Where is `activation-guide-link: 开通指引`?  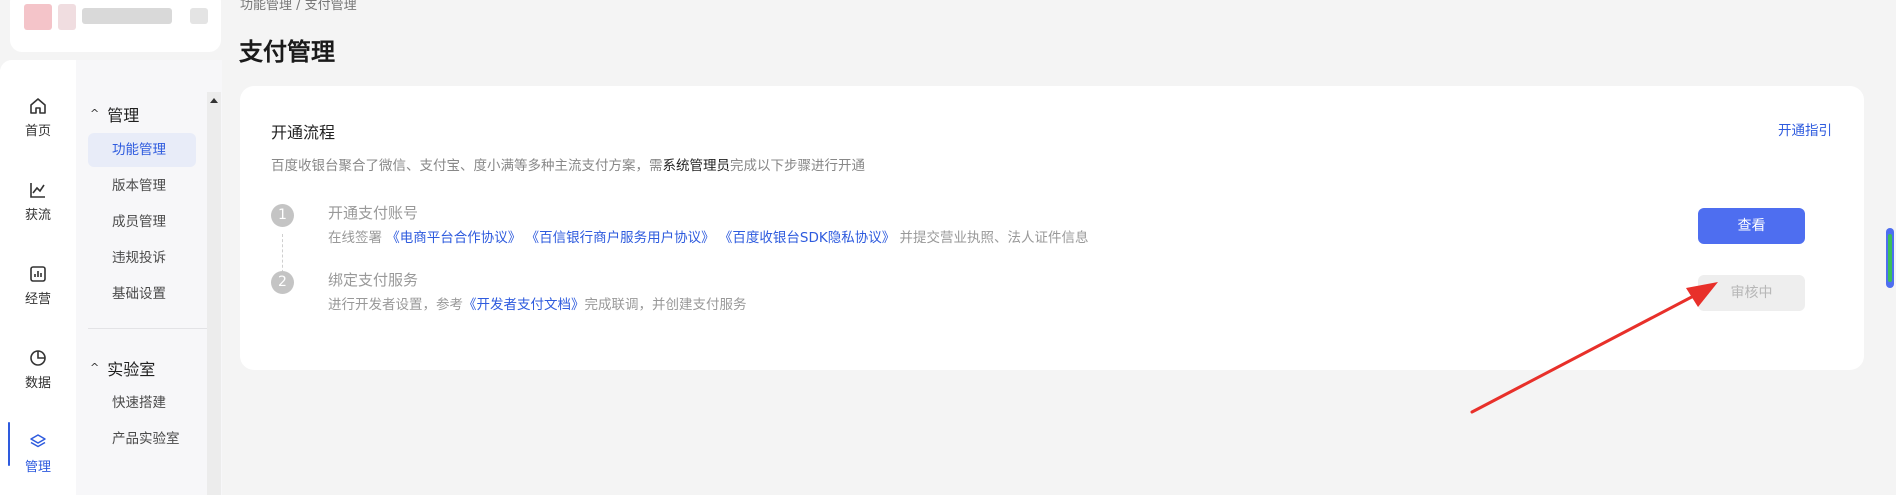 activation-guide-link: 开通指引 is located at coordinates (1805, 129).